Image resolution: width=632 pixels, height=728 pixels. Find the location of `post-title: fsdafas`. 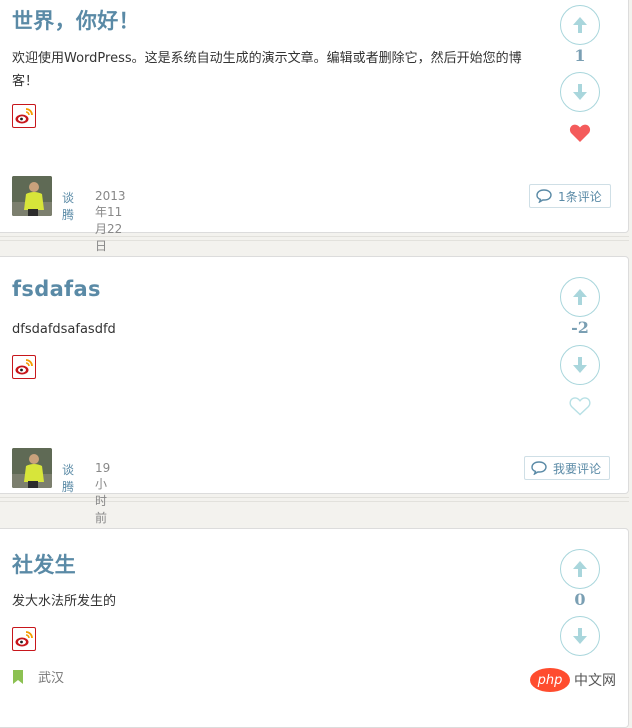

post-title: fsdafas is located at coordinates (56, 289).